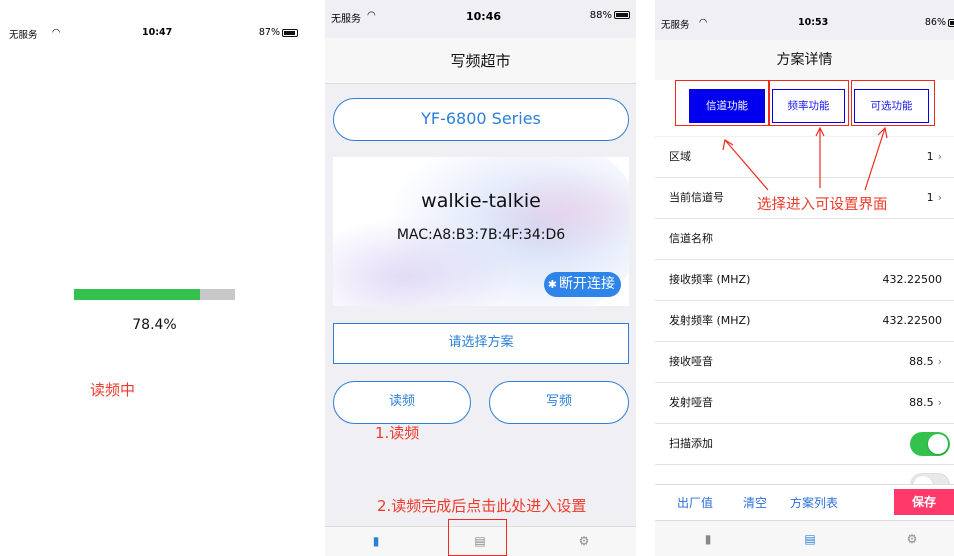 The height and width of the screenshot is (556, 954). I want to click on annotation-reading: 读频中, so click(113, 390).